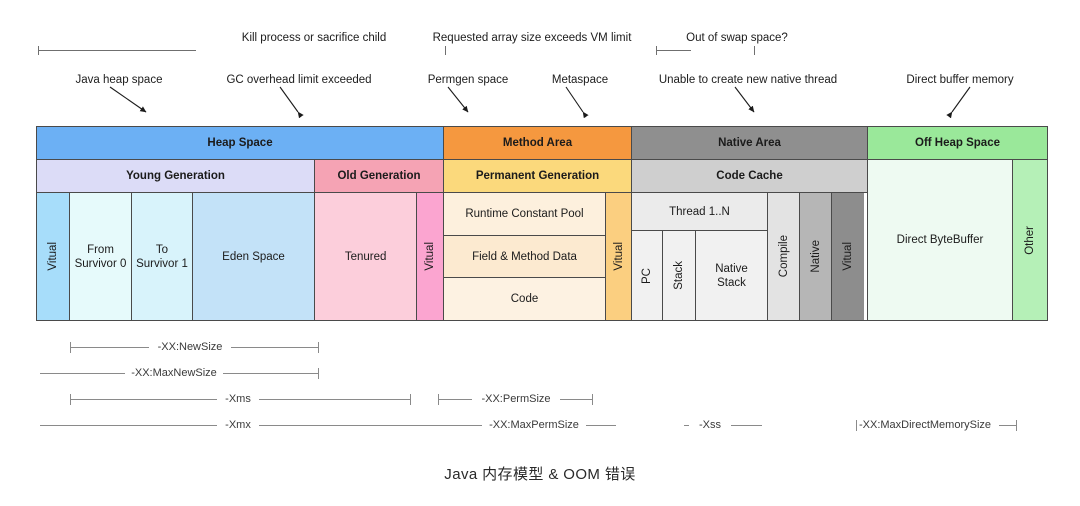  Describe the element at coordinates (537, 143) in the screenshot. I see `region-title-1: Method Area` at that location.